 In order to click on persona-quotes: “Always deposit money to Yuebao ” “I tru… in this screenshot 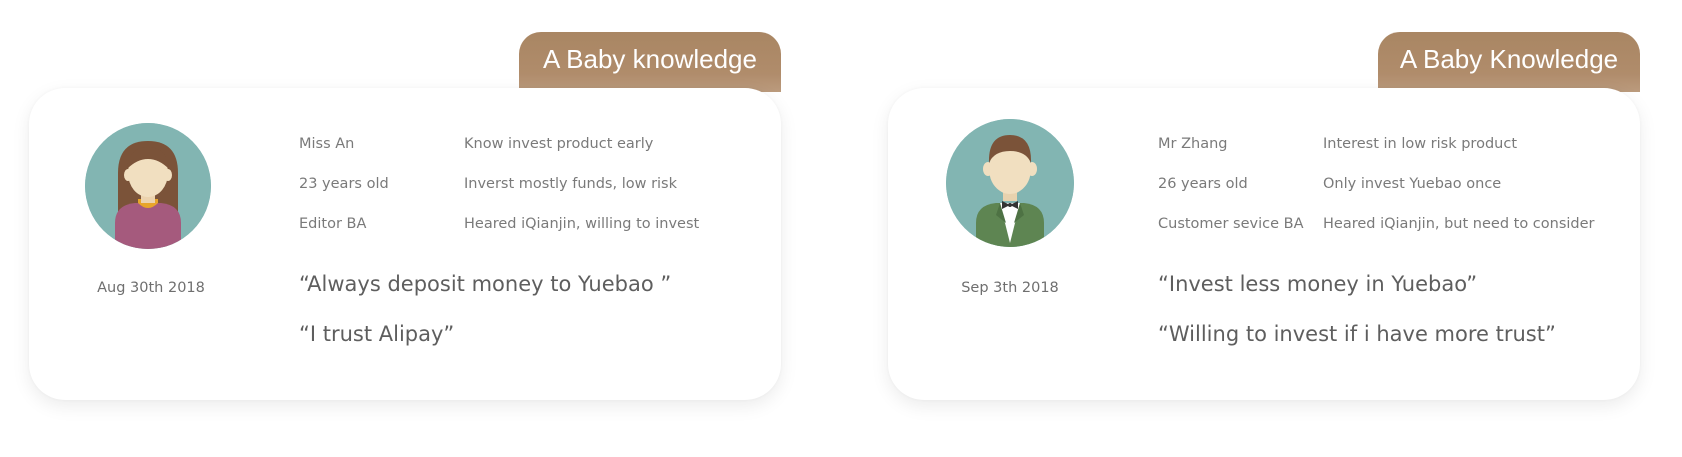, I will do `click(534, 322)`.